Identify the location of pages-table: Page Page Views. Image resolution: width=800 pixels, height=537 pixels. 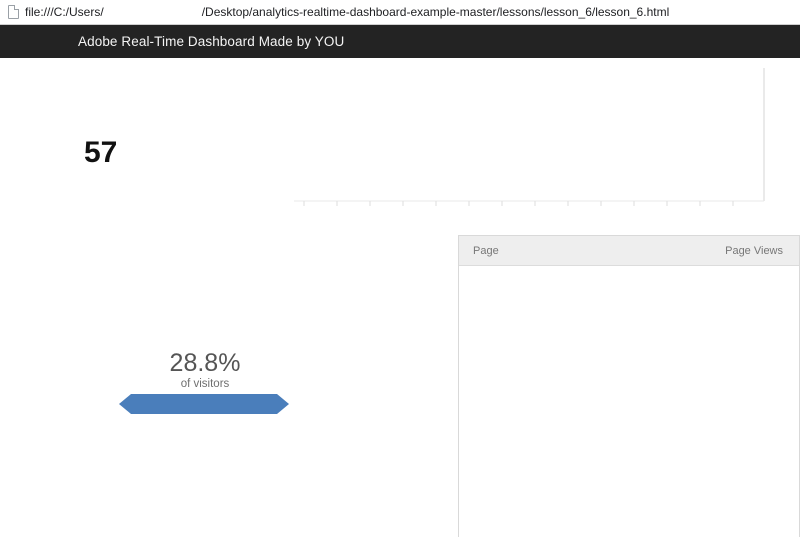
(629, 251).